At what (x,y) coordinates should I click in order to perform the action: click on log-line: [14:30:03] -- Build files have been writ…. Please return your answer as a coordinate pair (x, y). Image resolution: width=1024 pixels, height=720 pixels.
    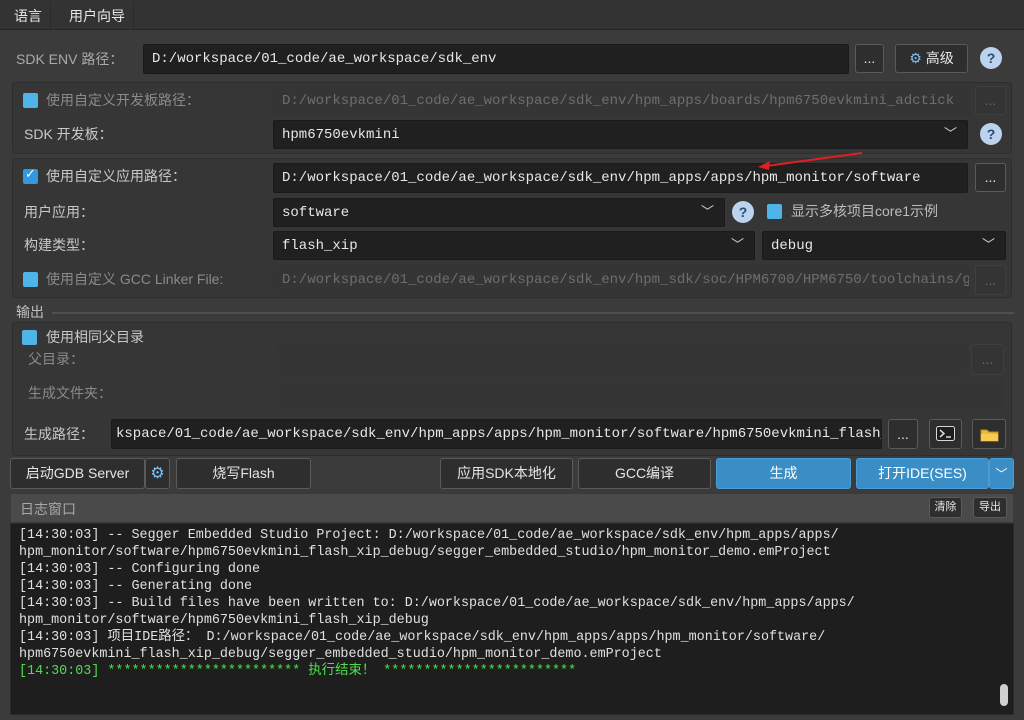
    Looking at the image, I should click on (437, 603).